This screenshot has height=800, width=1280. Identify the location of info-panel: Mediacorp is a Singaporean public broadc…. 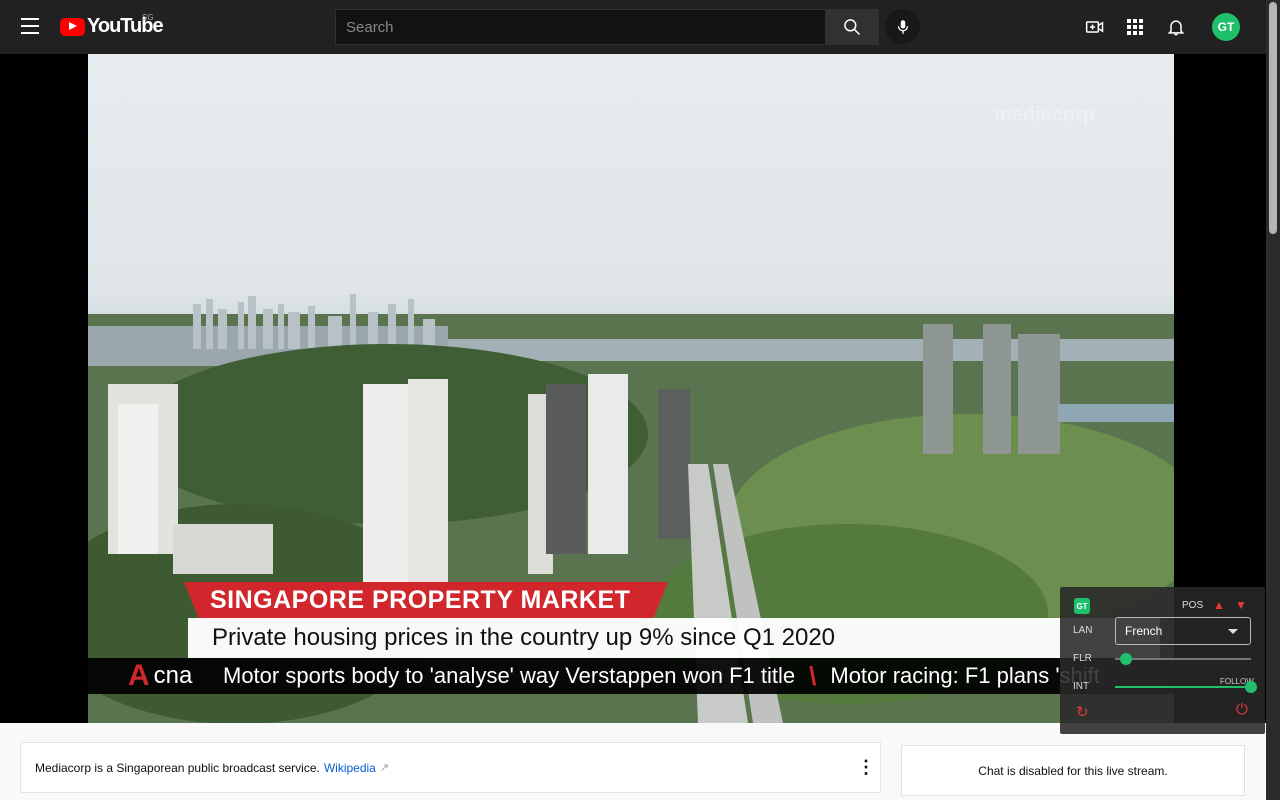
(450, 767).